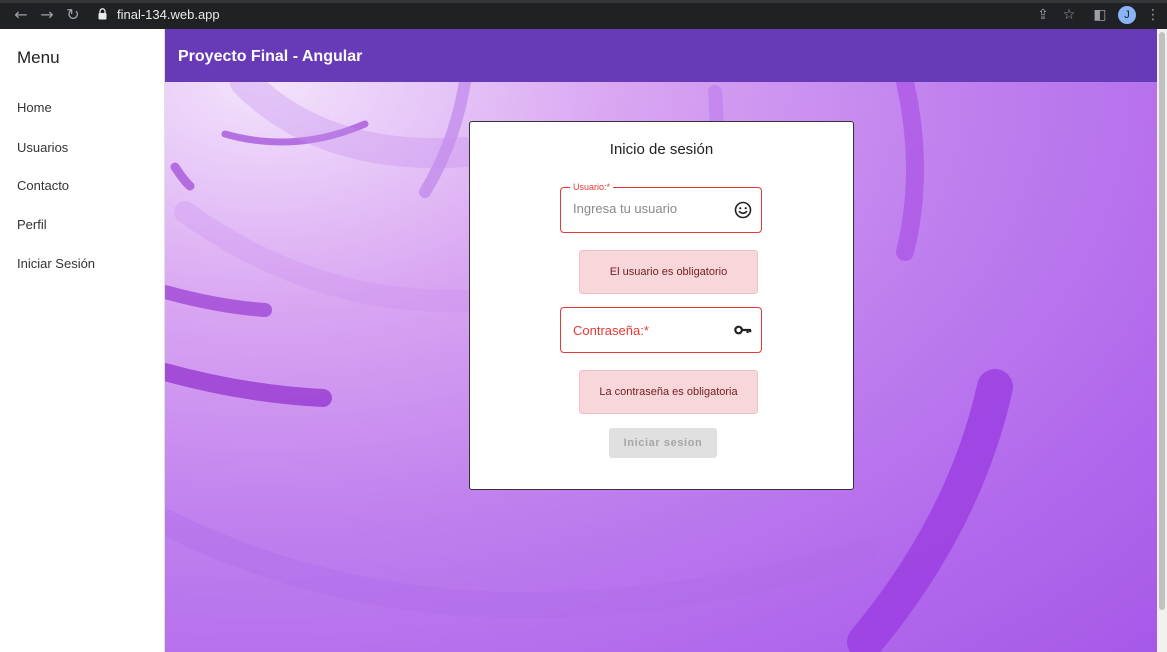  What do you see at coordinates (1043, 15) in the screenshot?
I see `share-icon: ⇪` at bounding box center [1043, 15].